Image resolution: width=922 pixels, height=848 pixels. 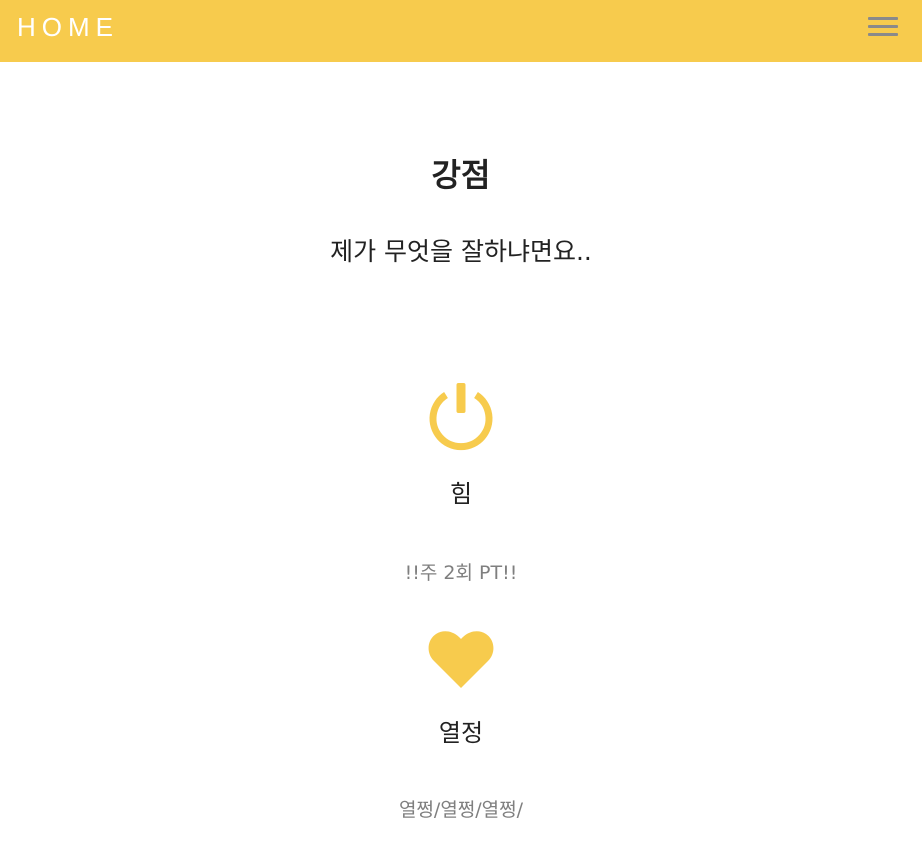 I want to click on feature-text-power: !!주 2회 PT!!, so click(x=461, y=573).